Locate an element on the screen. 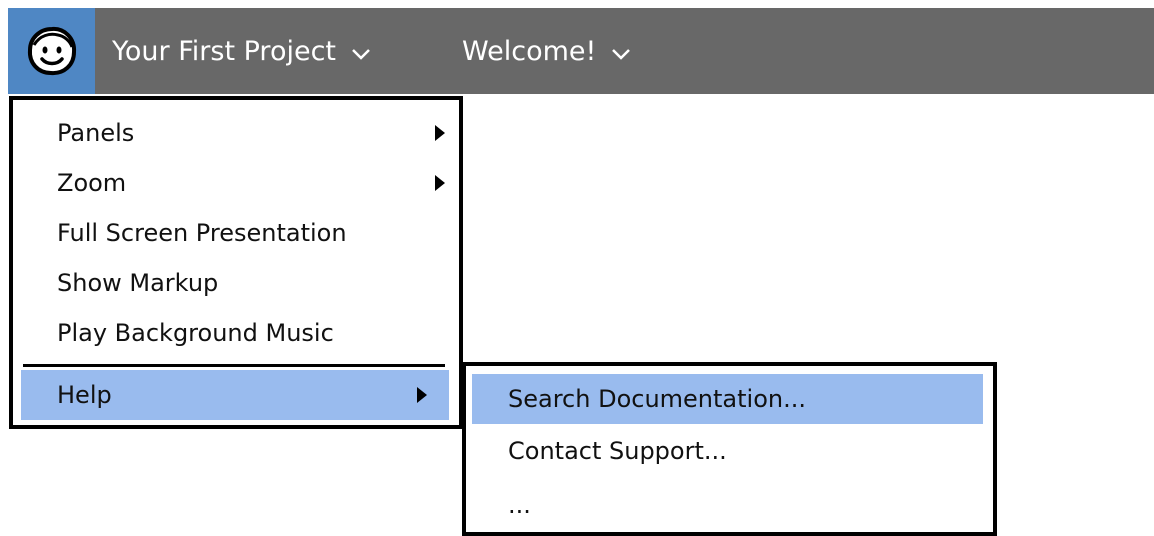  menu-item-label: Panels is located at coordinates (96, 133).